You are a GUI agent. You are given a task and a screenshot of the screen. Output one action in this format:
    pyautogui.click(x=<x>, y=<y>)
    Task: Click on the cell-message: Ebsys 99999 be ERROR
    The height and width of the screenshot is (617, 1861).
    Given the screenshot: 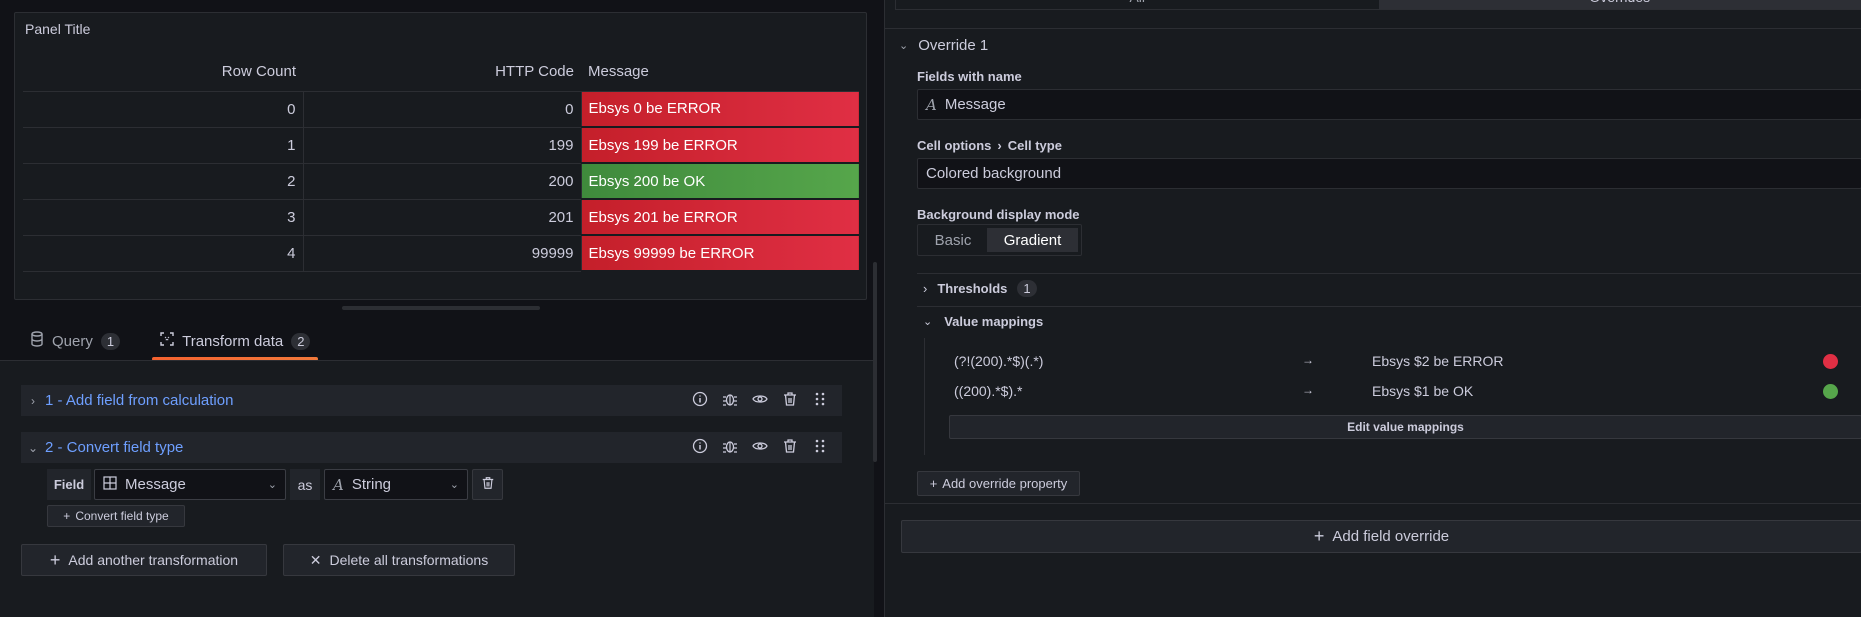 What is the action you would take?
    pyautogui.click(x=720, y=253)
    